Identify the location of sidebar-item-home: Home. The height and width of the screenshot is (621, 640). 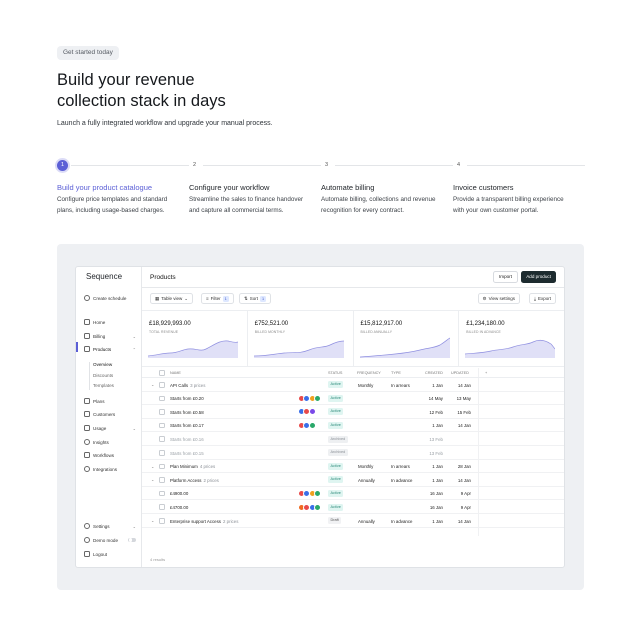
(110, 322).